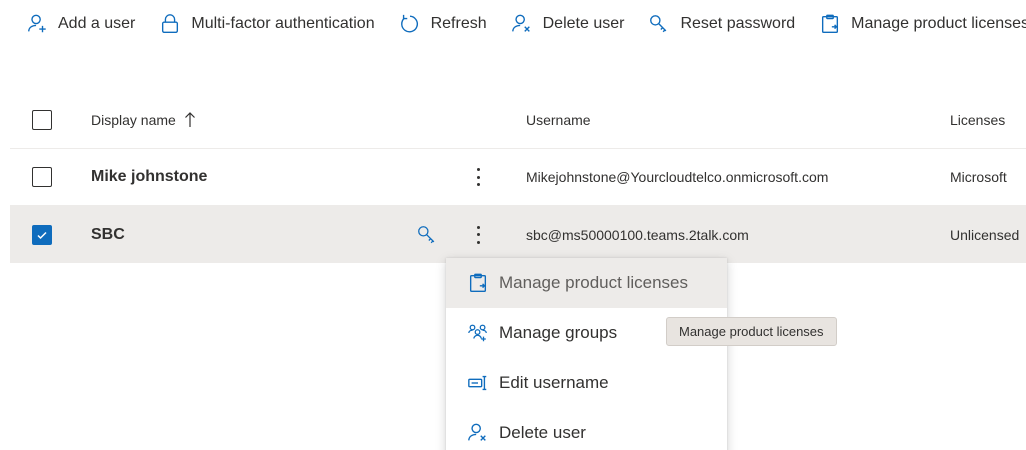  I want to click on refresh-icon, so click(409, 23).